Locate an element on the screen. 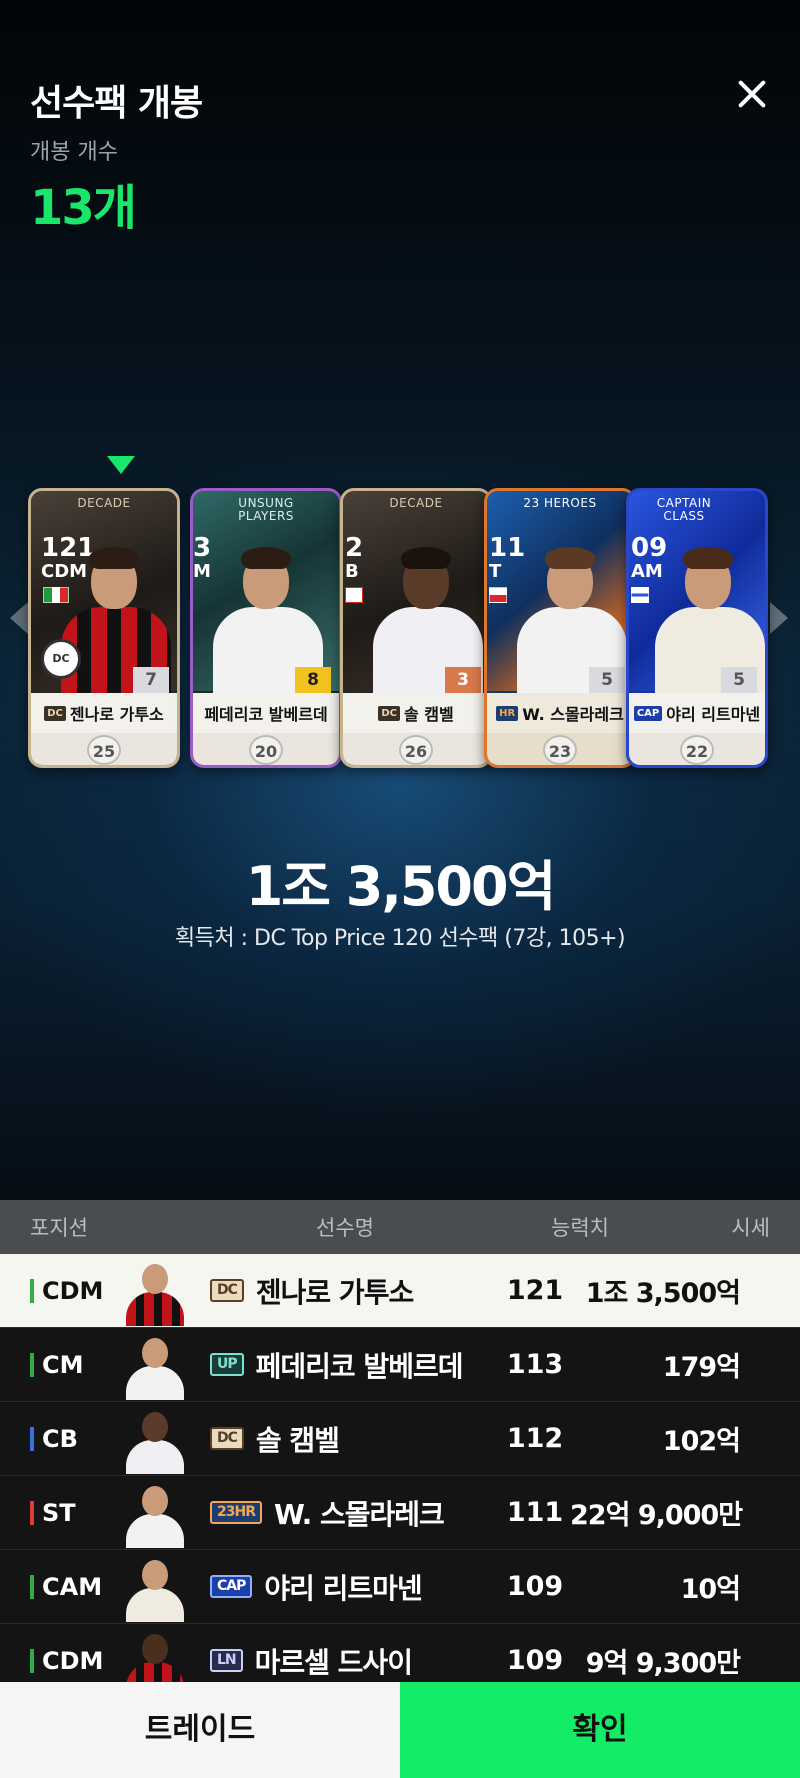 The height and width of the screenshot is (1778, 800). card-price-level: 25 is located at coordinates (104, 750).